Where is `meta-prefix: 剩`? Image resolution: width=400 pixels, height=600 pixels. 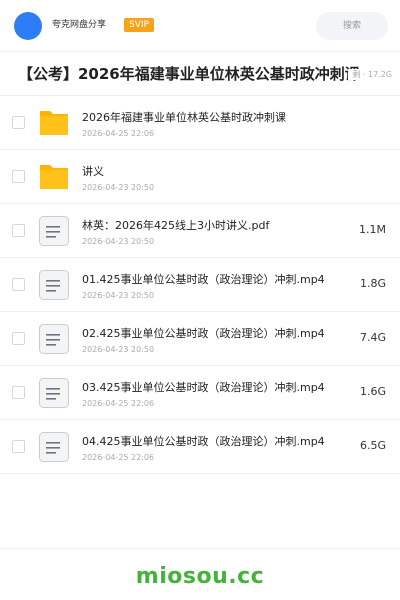 meta-prefix: 剩 is located at coordinates (356, 74).